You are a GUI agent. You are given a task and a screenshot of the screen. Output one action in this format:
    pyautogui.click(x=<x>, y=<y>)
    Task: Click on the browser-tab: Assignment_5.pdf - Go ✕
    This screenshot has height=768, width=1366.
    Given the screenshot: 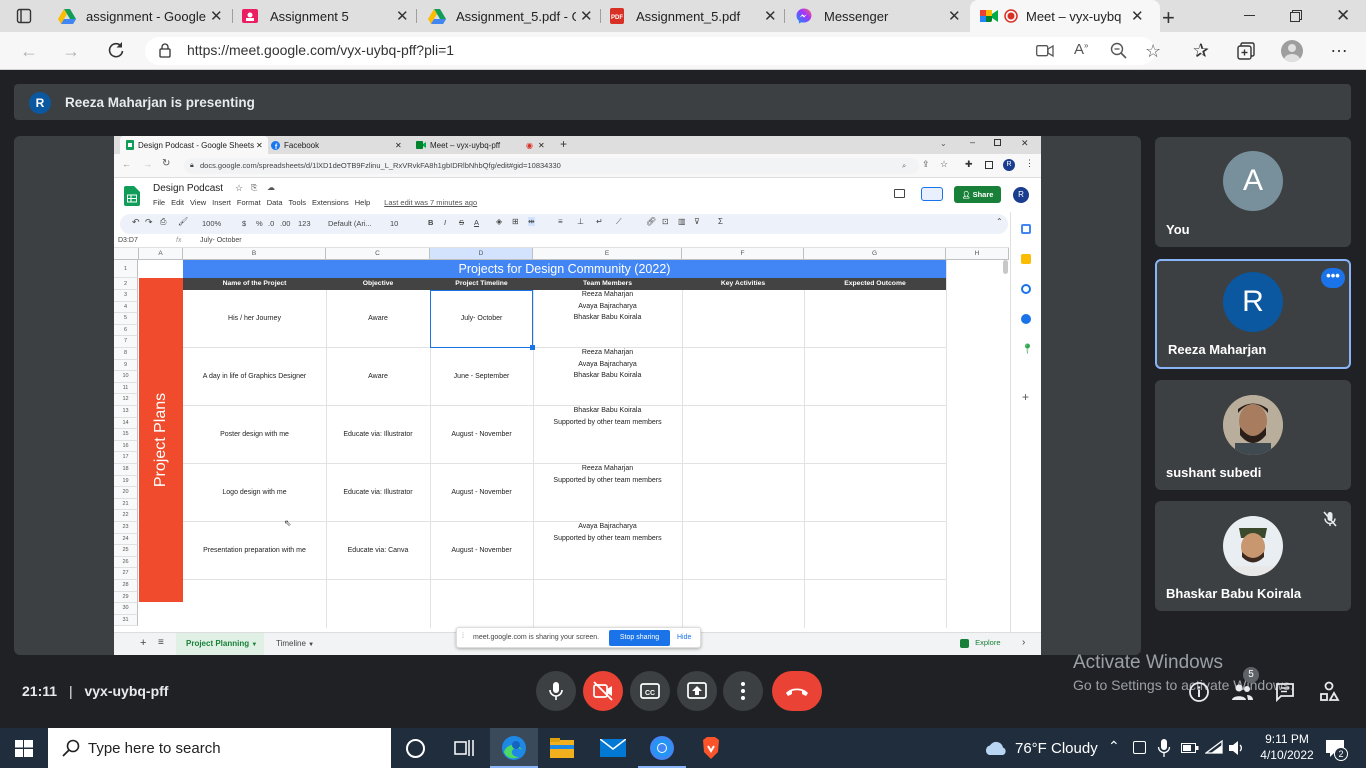 What is the action you would take?
    pyautogui.click(x=508, y=16)
    